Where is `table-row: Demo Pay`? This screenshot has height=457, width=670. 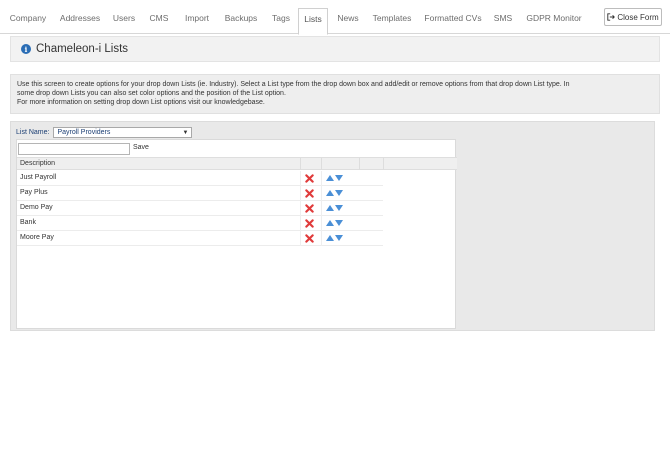
table-row: Demo Pay is located at coordinates (200, 208).